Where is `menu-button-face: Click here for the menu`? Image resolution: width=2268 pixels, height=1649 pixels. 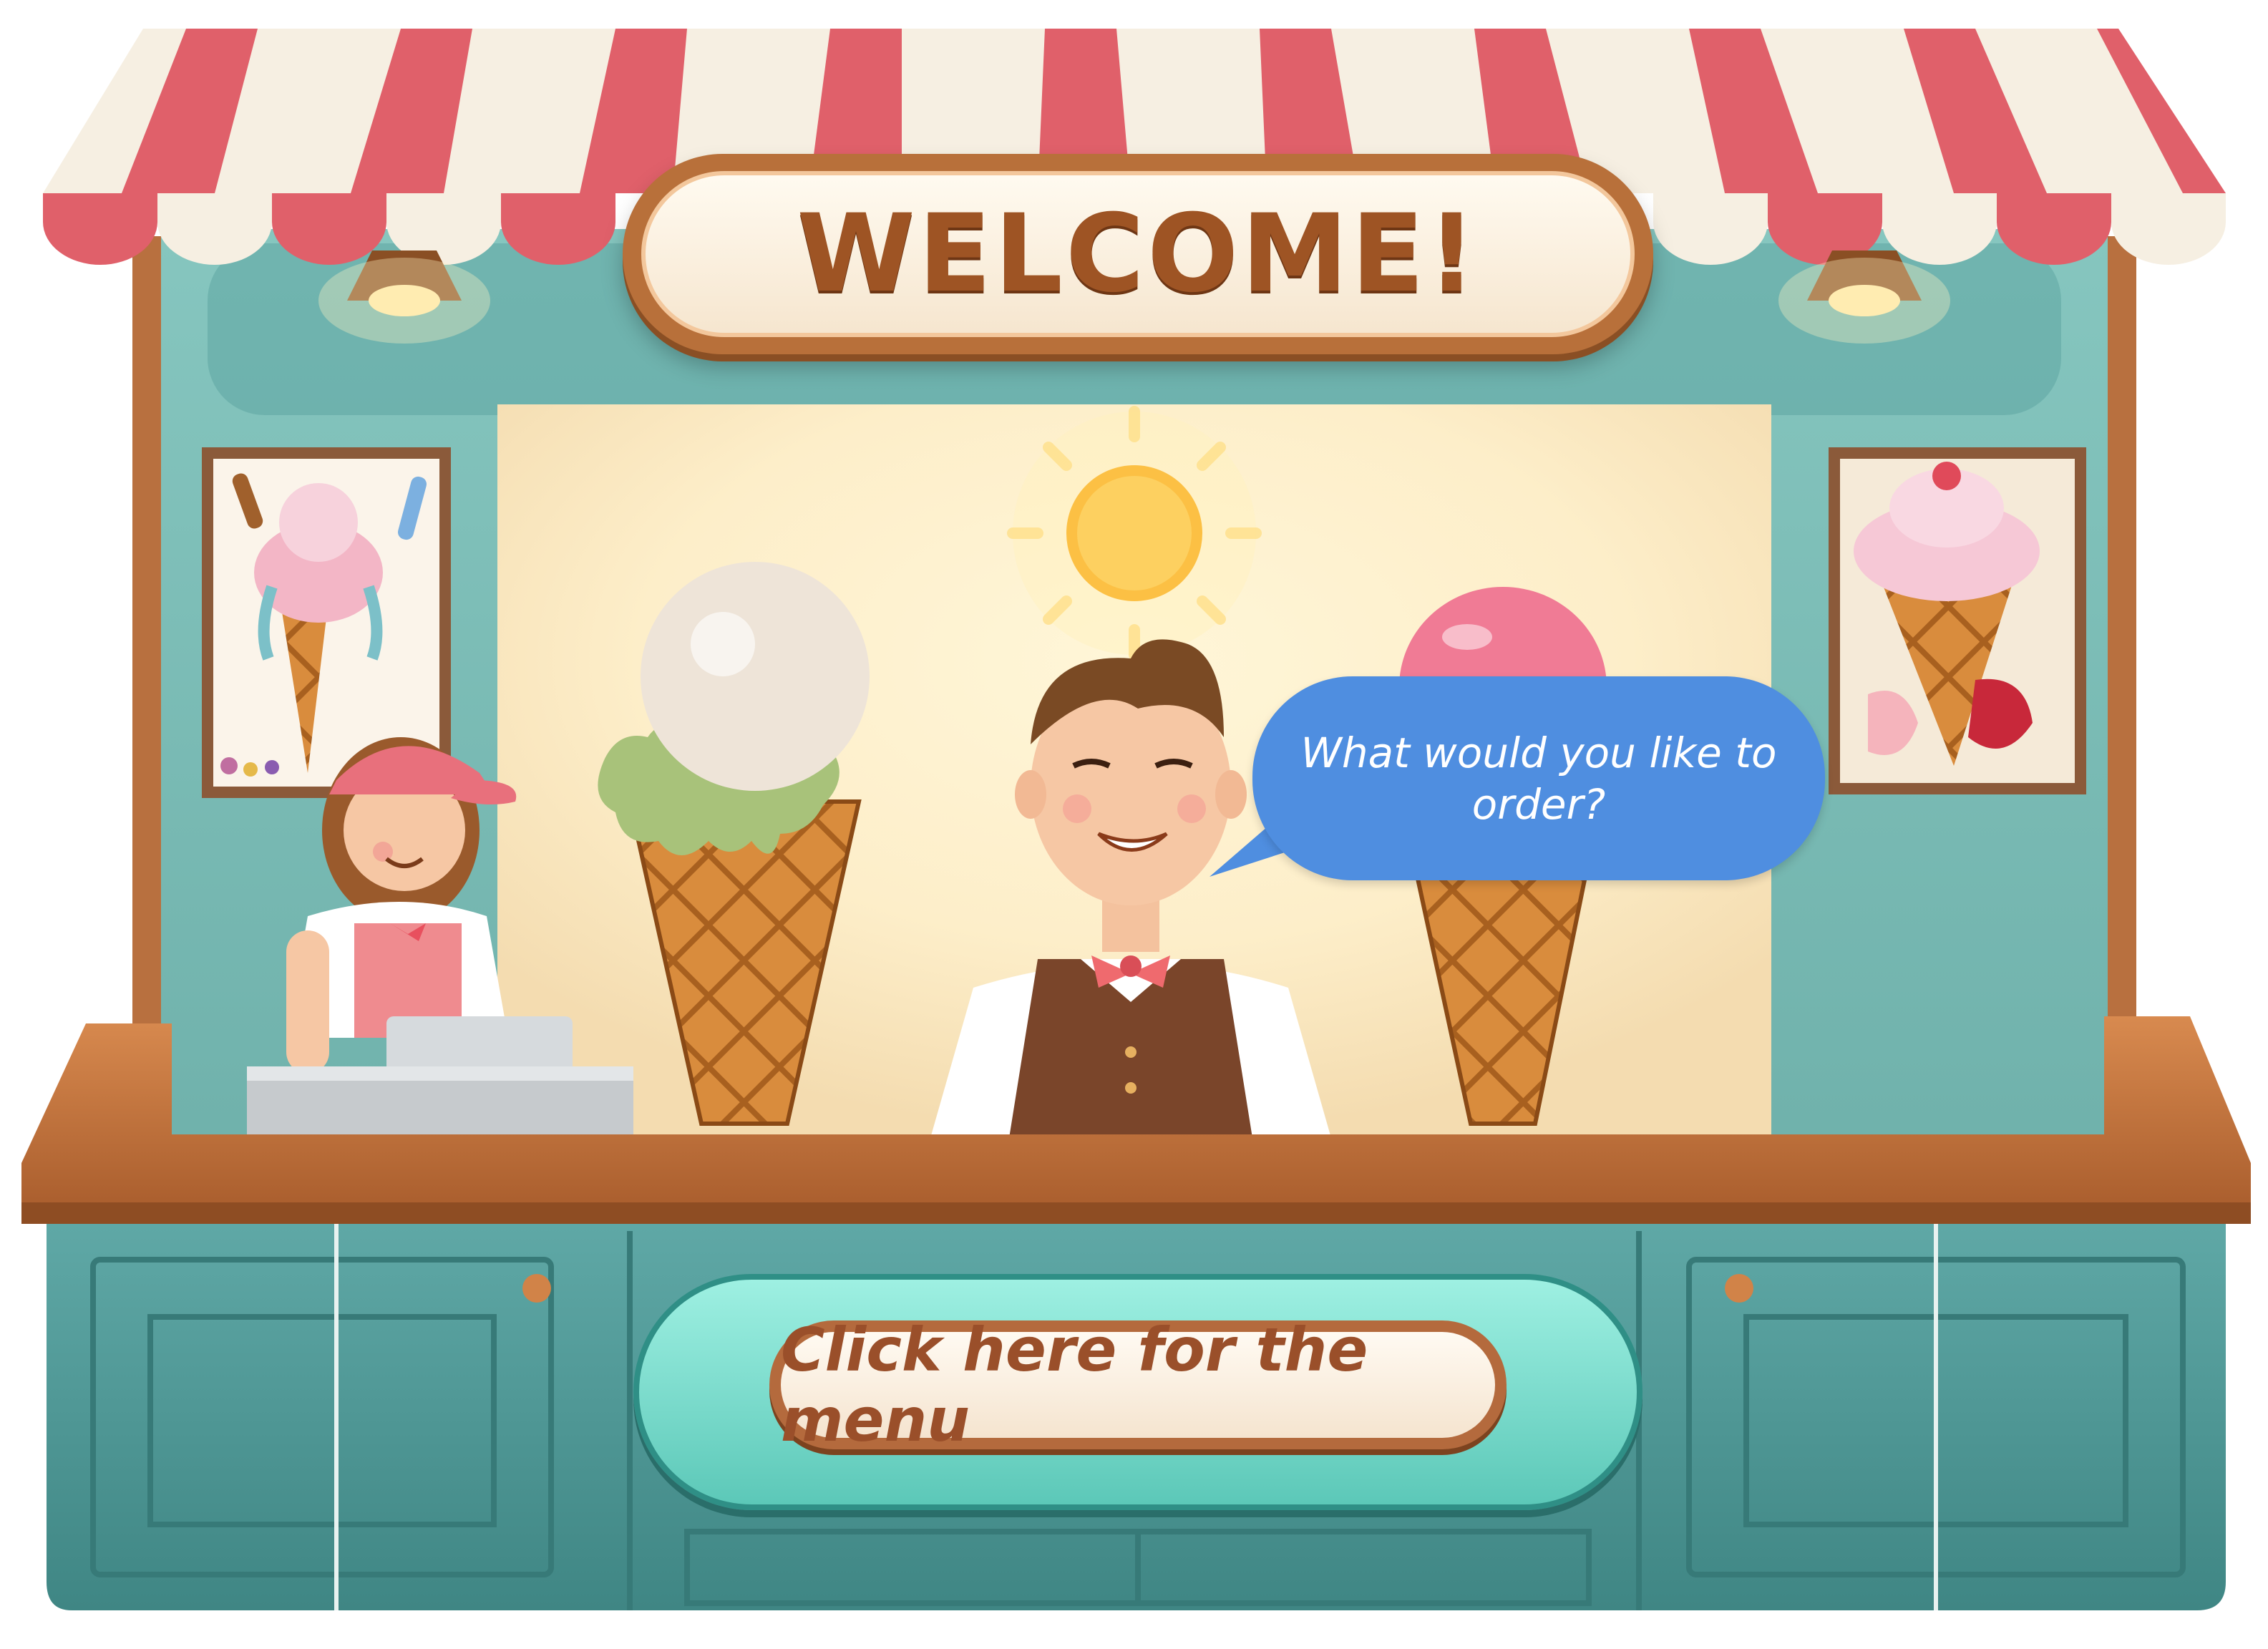
menu-button-face: Click here for the menu is located at coordinates (1138, 1385).